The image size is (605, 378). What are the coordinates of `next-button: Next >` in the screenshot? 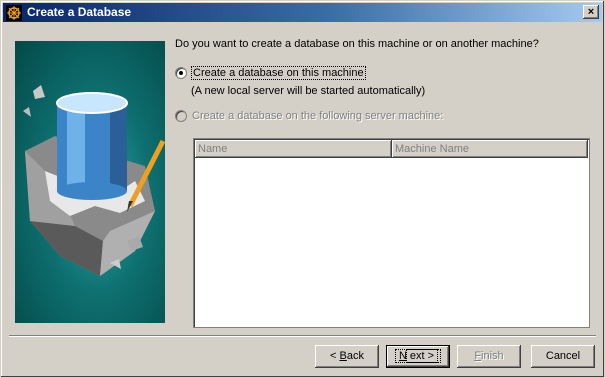 It's located at (418, 356).